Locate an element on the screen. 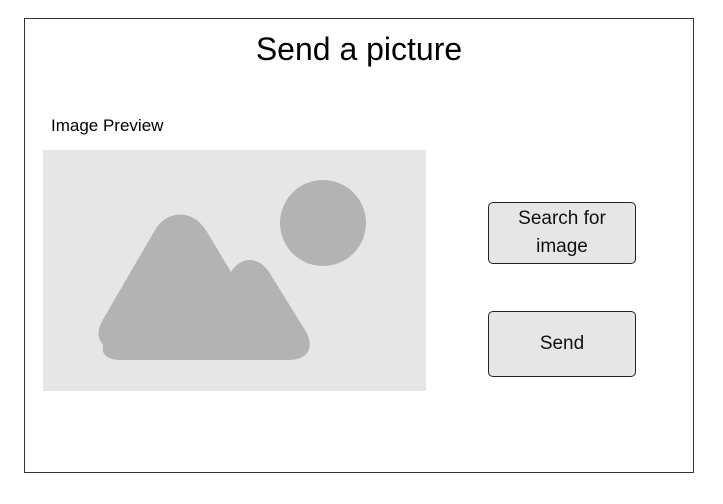 The image size is (723, 504). image-placeholder-icon is located at coordinates (232, 270).